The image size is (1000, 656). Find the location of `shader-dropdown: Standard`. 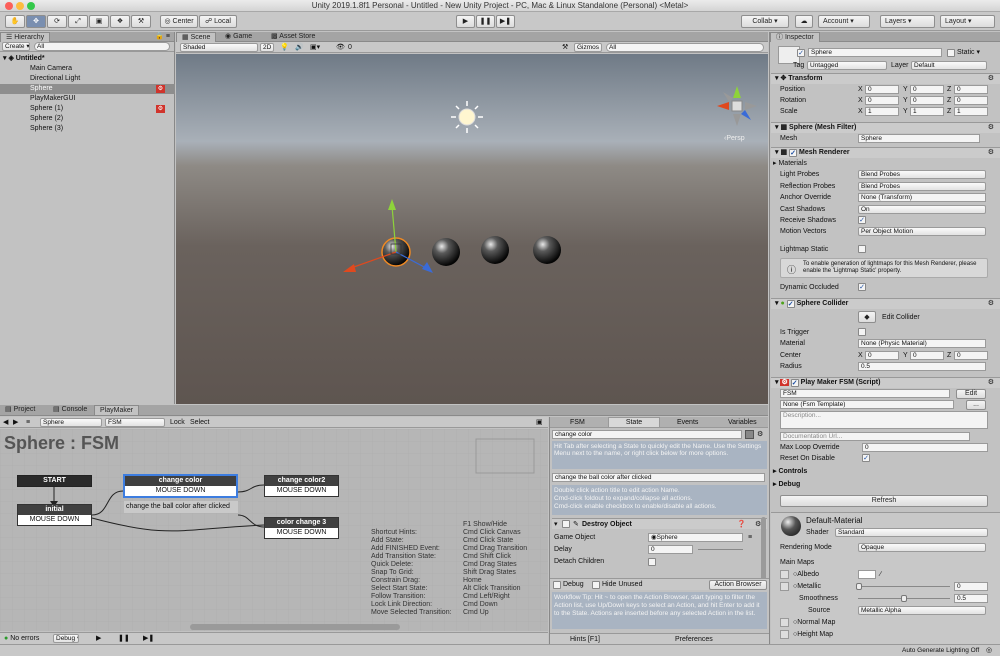

shader-dropdown: Standard is located at coordinates (911, 532).